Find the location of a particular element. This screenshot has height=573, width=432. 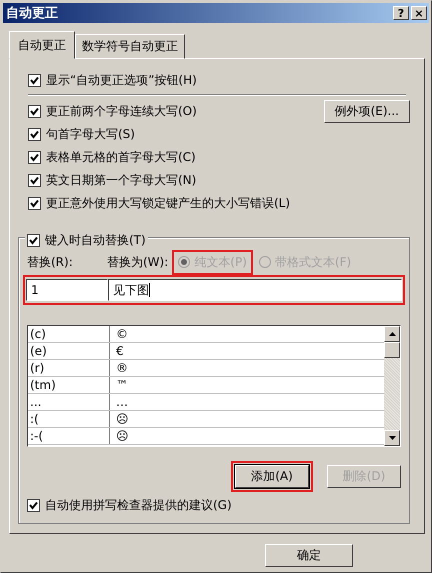

checkbox-label: 自动使用拼写检查器提供的建议(G) is located at coordinates (138, 505).